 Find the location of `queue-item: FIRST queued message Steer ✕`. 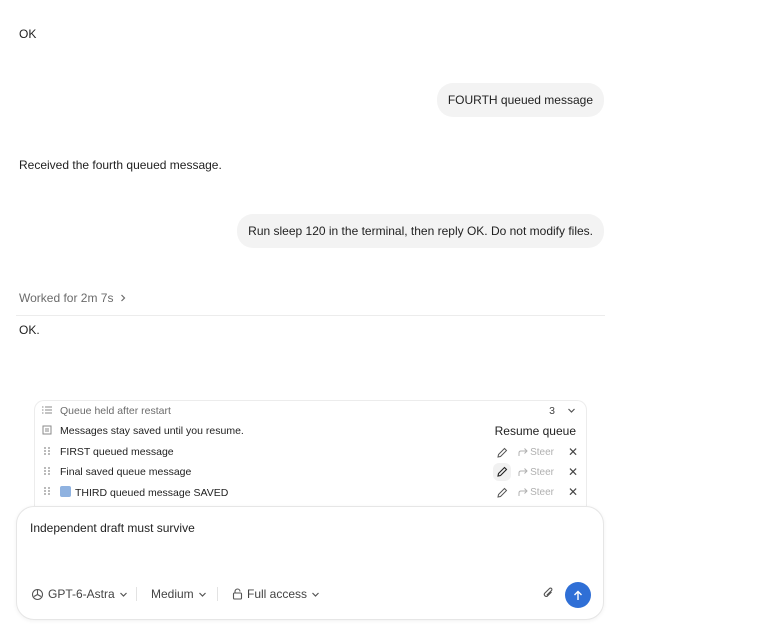

queue-item: FIRST queued message Steer ✕ is located at coordinates (310, 452).